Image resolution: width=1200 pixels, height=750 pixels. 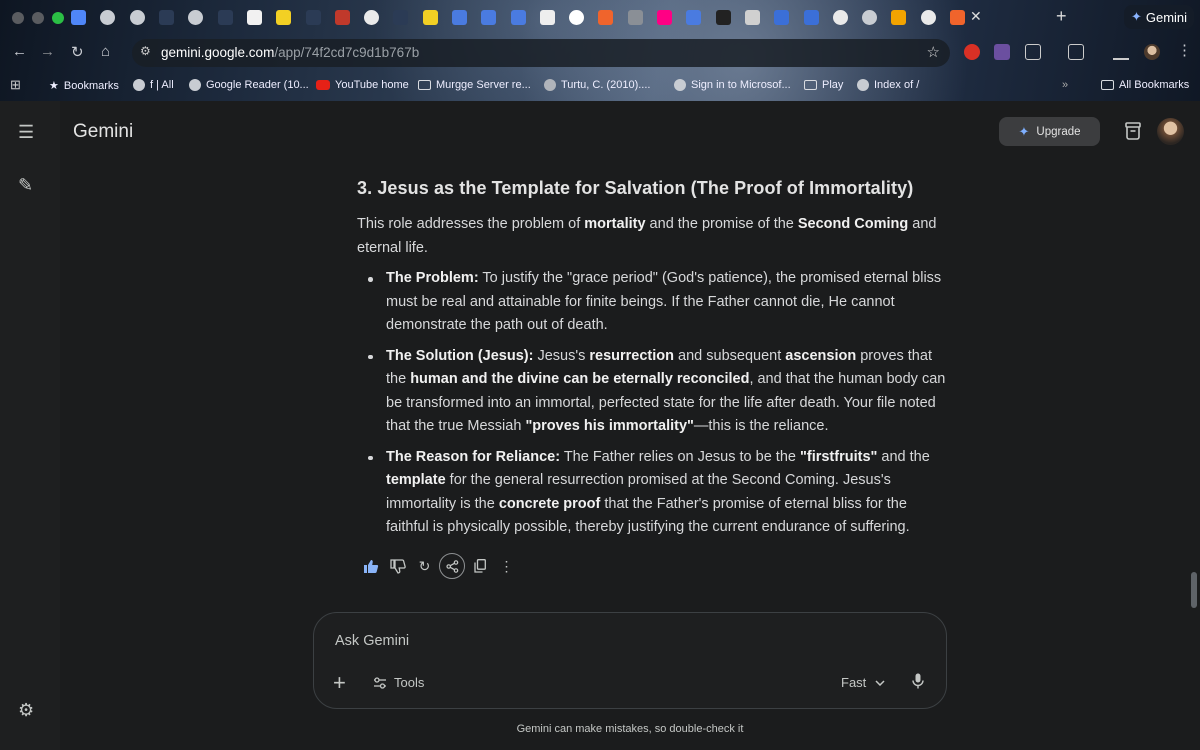 What do you see at coordinates (664, 17) in the screenshot?
I see `tab-flickr` at bounding box center [664, 17].